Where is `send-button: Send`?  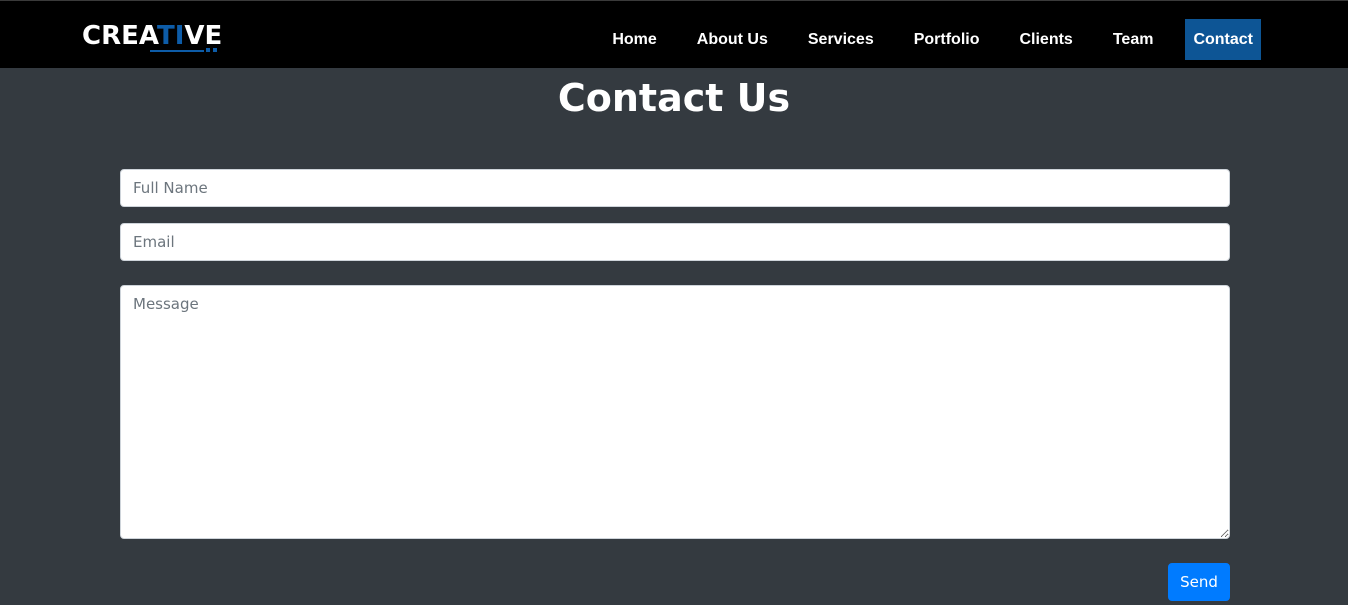
send-button: Send is located at coordinates (1199, 582).